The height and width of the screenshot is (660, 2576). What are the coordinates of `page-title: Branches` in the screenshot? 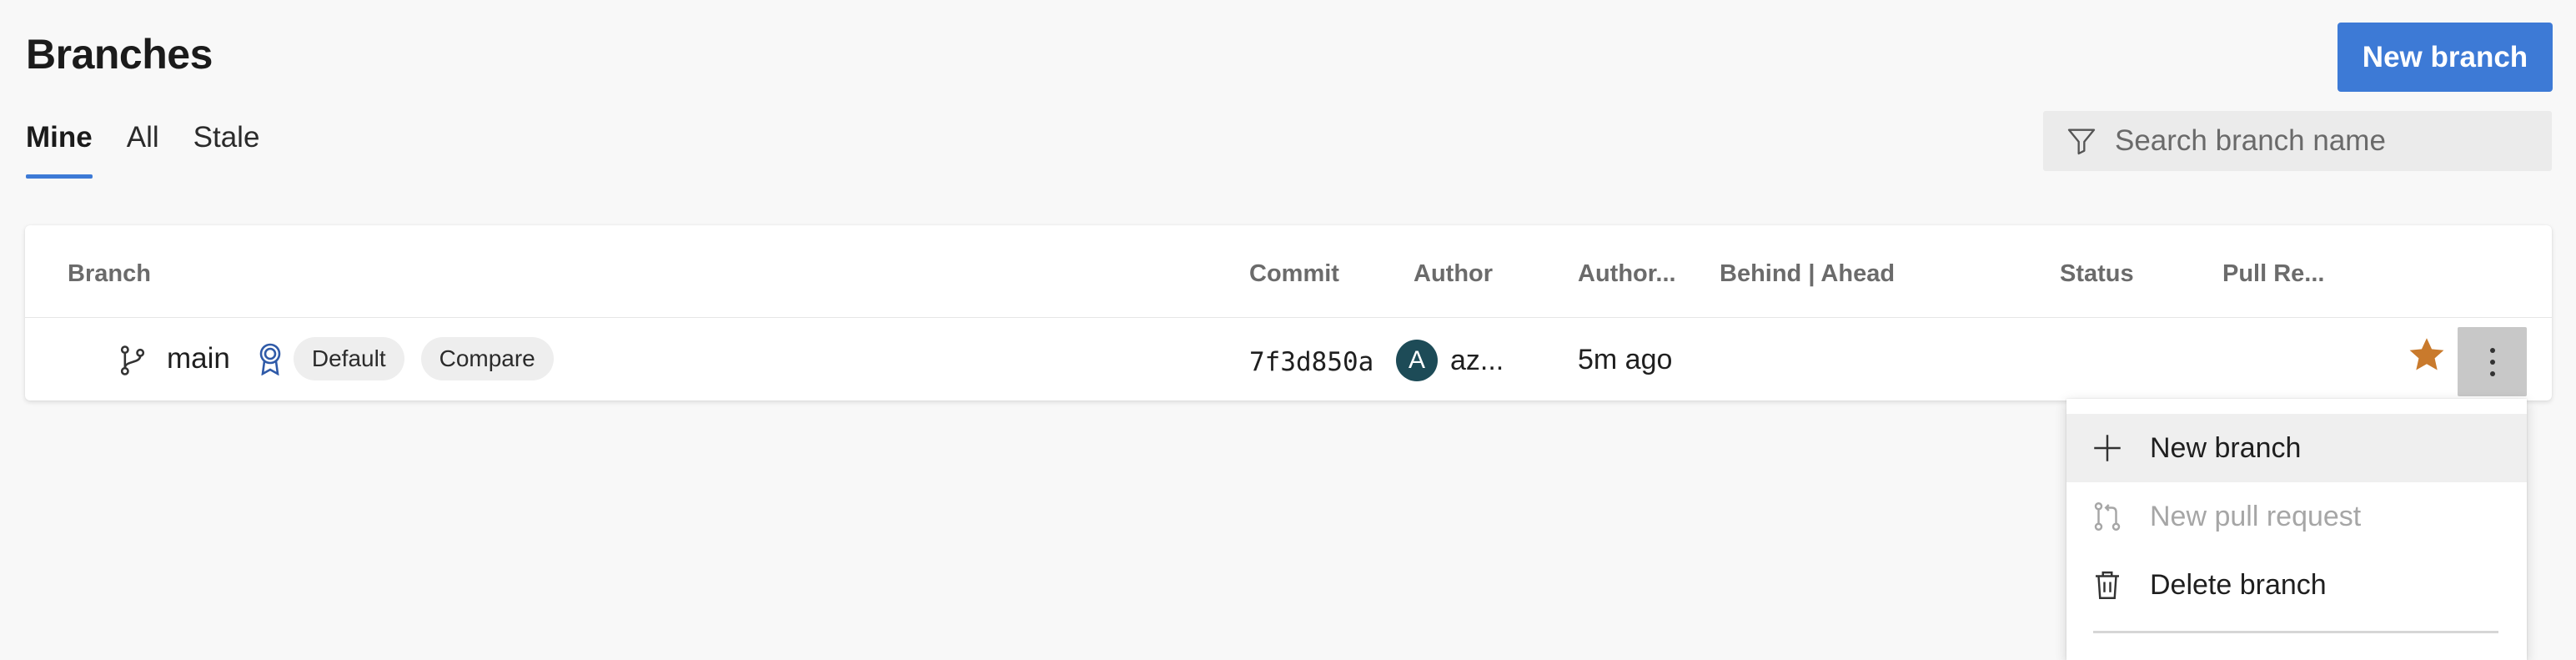 It's located at (120, 54).